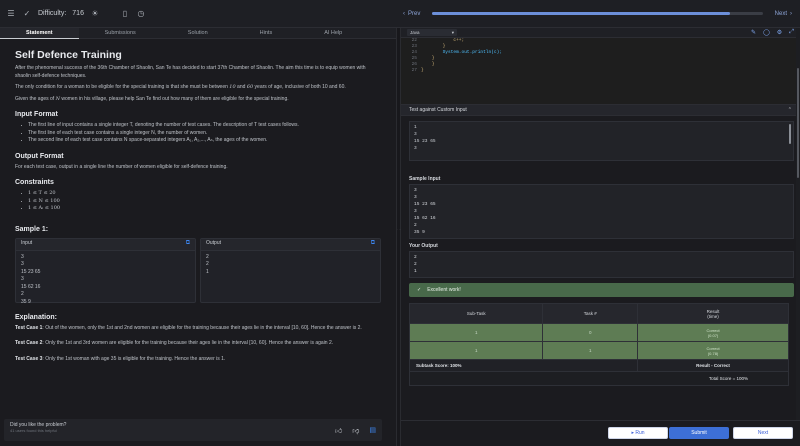 The height and width of the screenshot is (446, 800). I want to click on prev-label: Prev, so click(414, 13).